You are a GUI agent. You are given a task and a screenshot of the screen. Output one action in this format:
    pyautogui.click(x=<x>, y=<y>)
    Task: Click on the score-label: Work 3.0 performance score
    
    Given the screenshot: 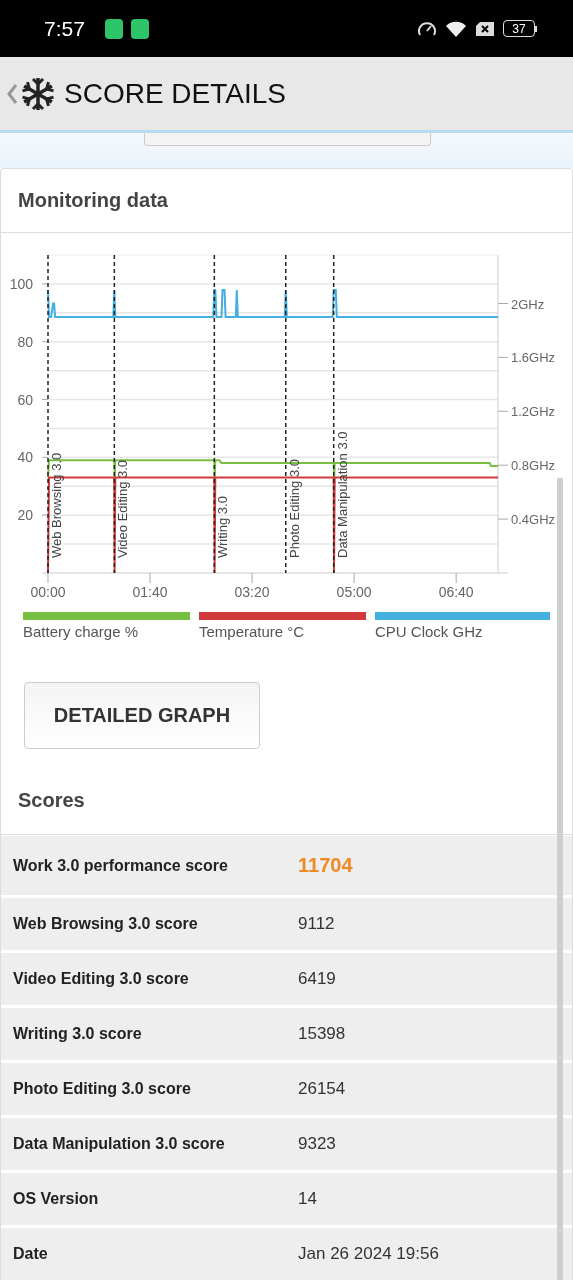 What is the action you would take?
    pyautogui.click(x=121, y=865)
    